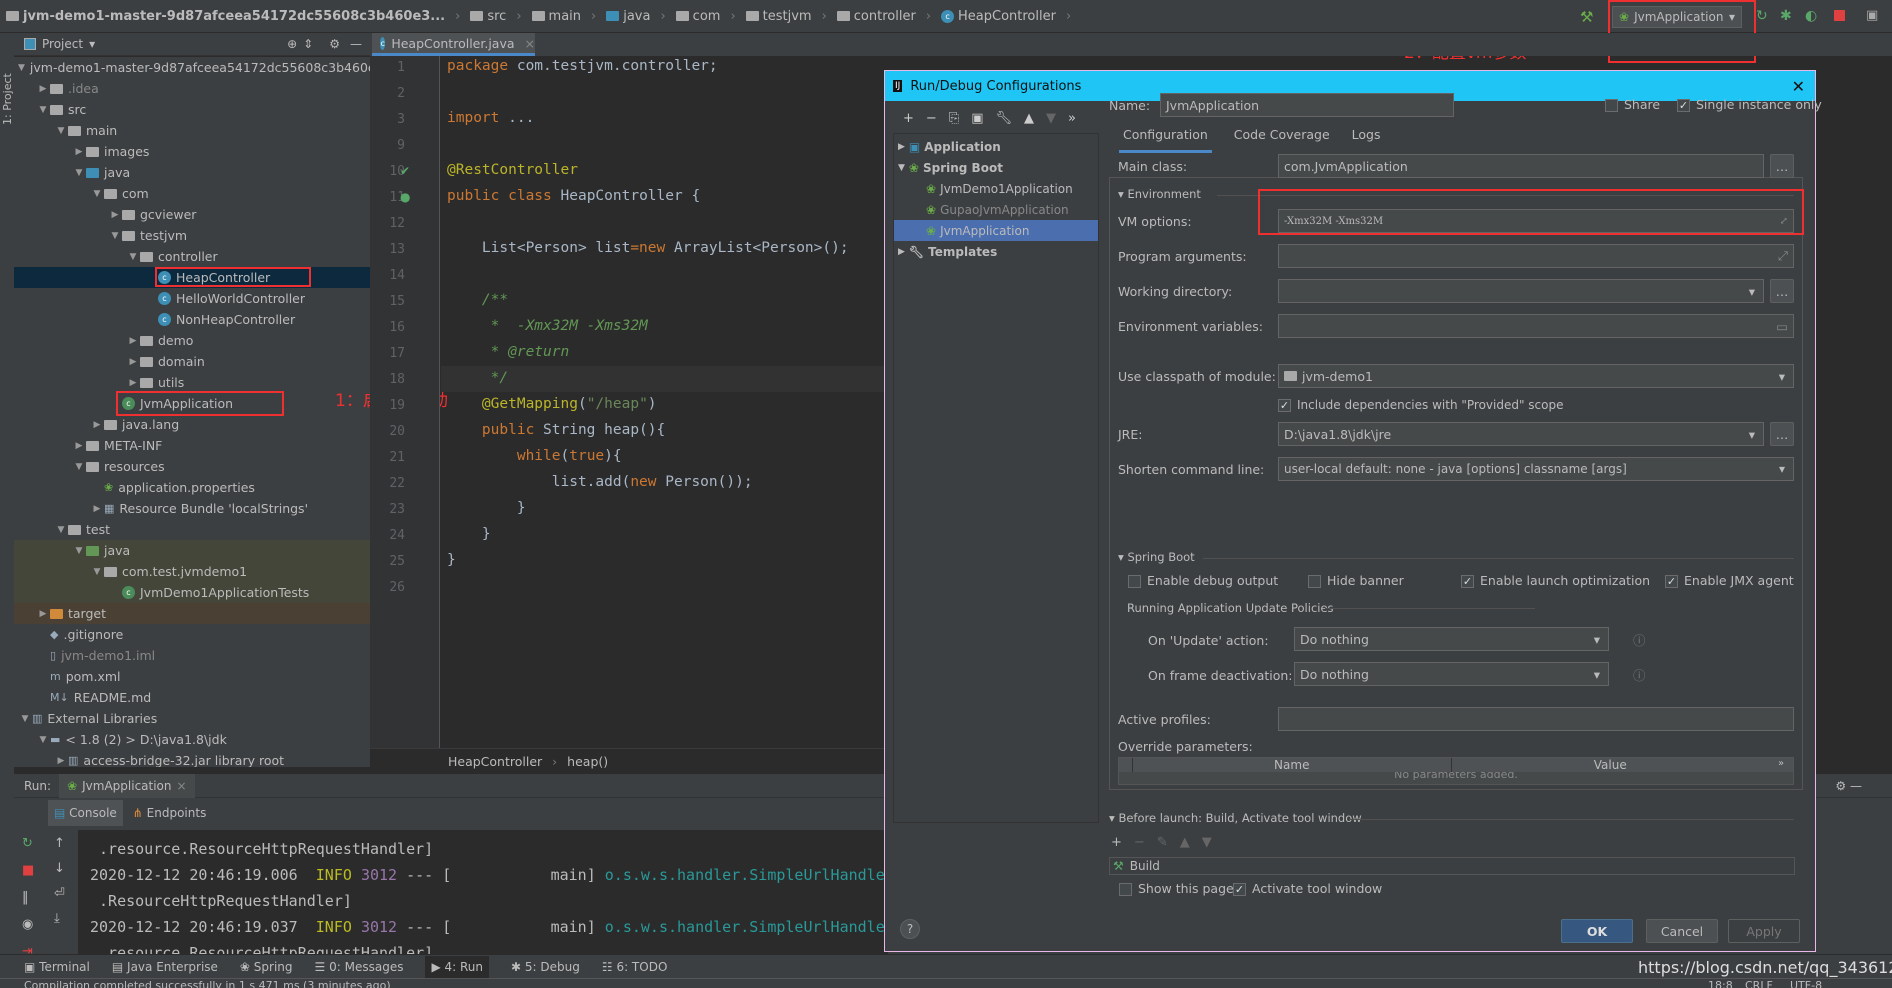  What do you see at coordinates (405, 171) in the screenshot?
I see `run-gutter-icon: ✔` at bounding box center [405, 171].